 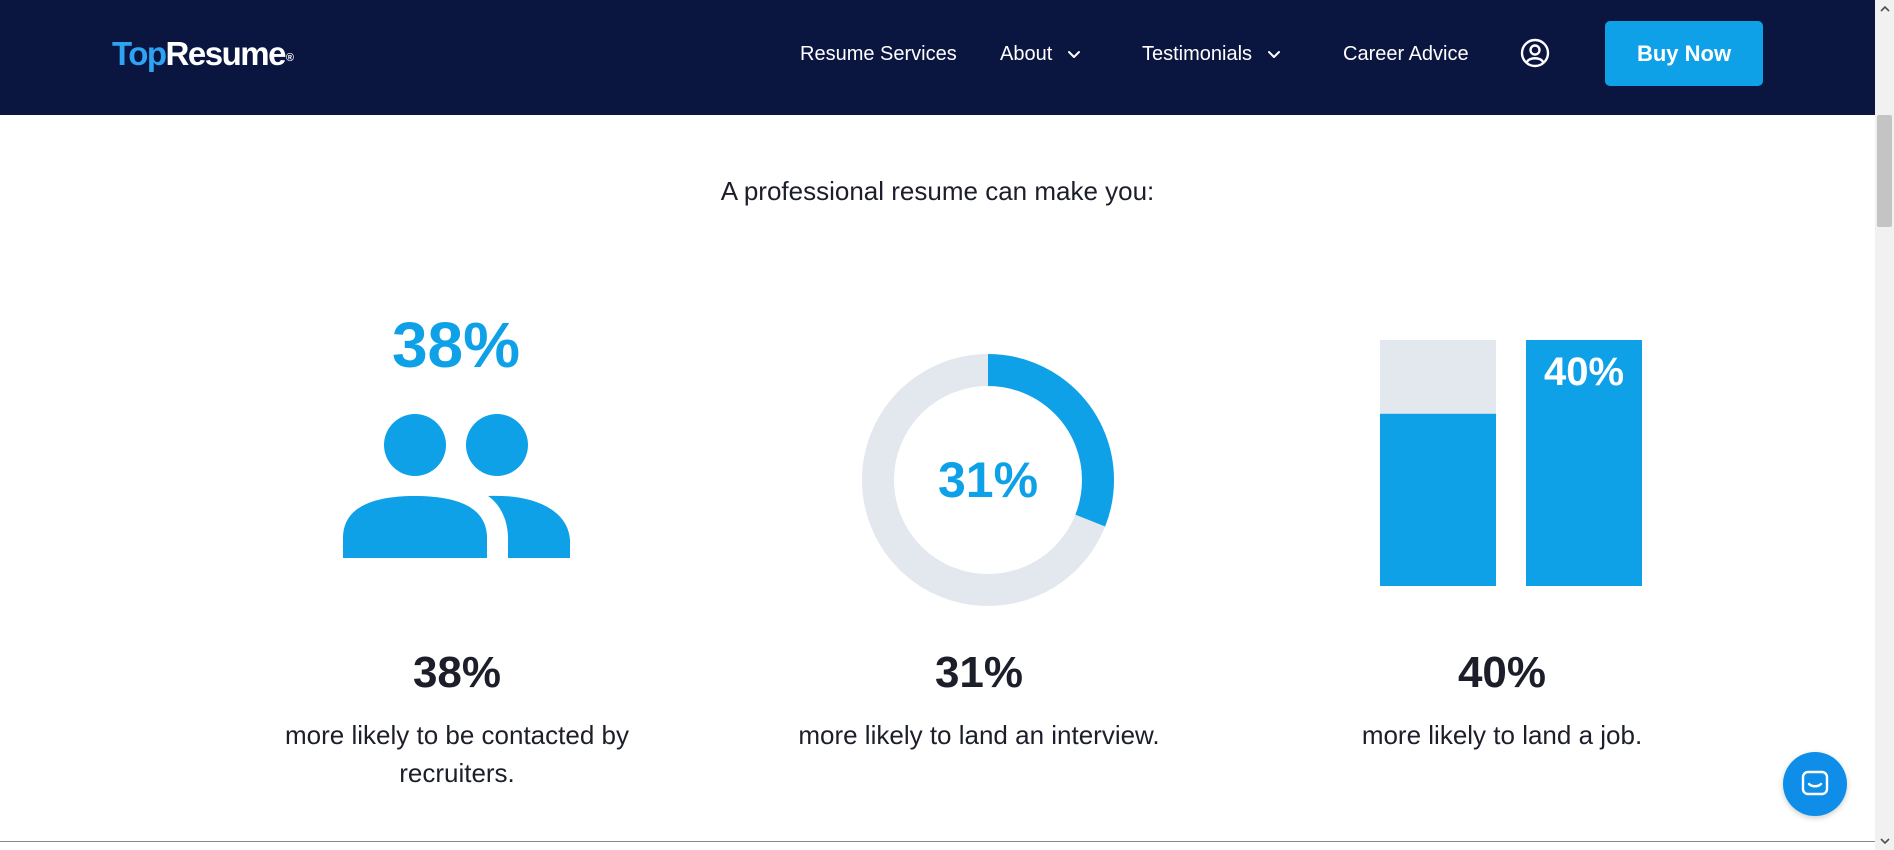 I want to click on donut-center-label: 31%, so click(x=988, y=480).